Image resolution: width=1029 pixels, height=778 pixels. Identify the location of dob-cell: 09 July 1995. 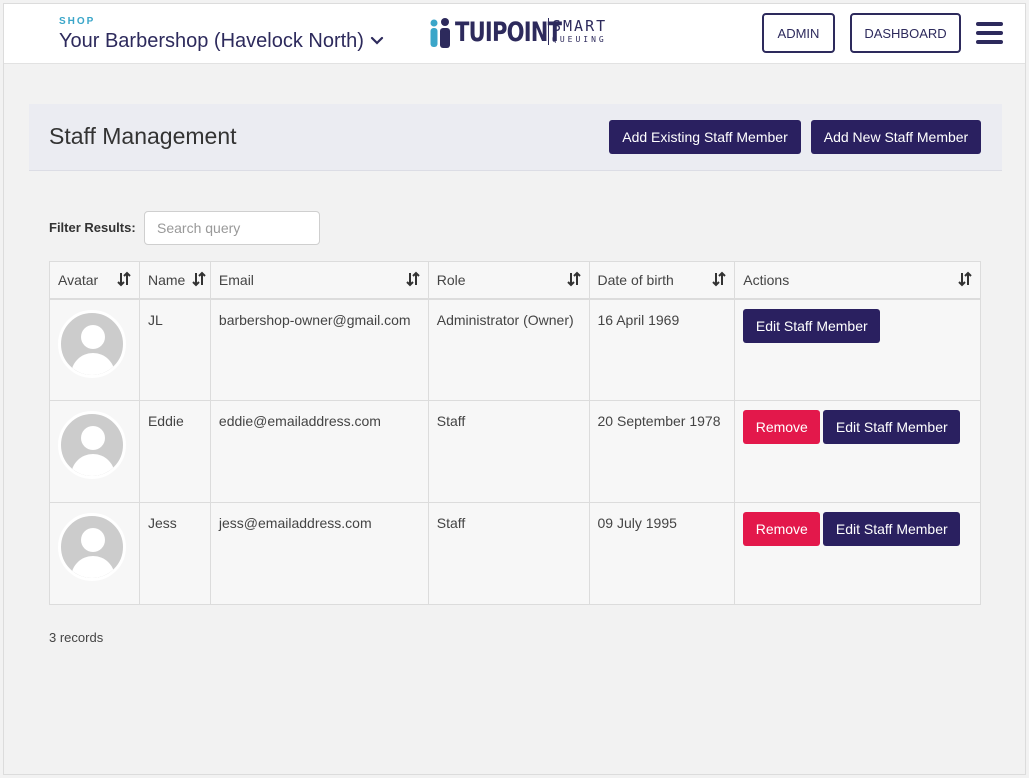
(662, 553).